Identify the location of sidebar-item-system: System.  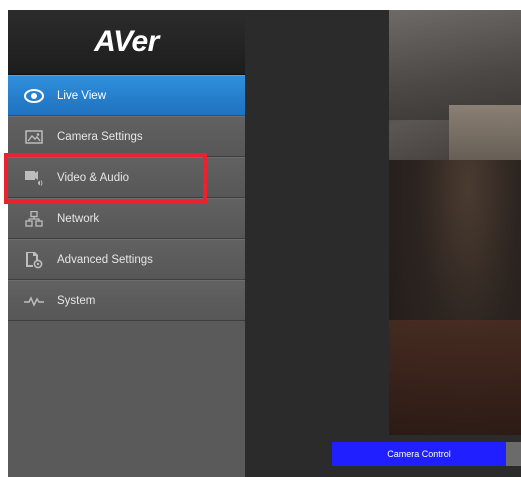
(126, 300).